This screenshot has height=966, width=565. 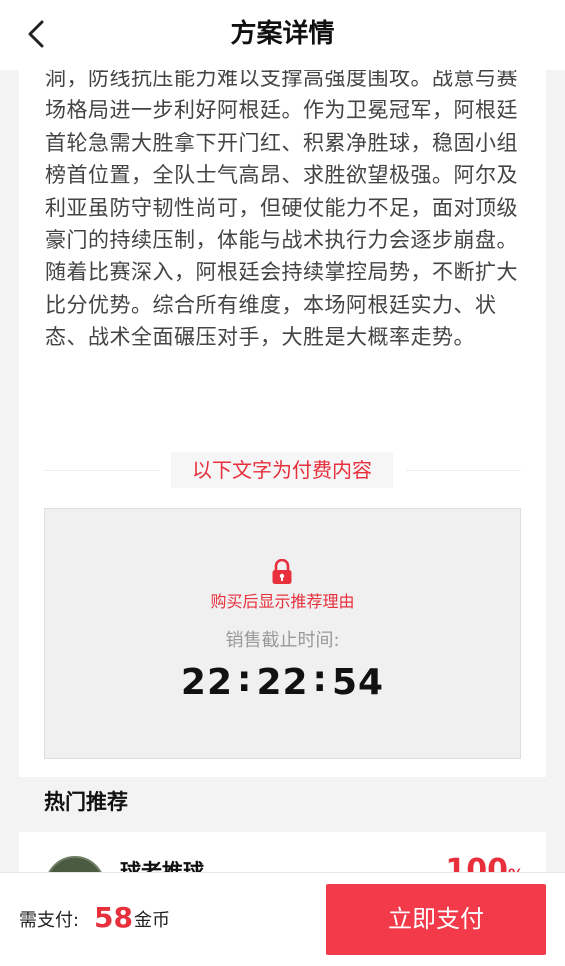 What do you see at coordinates (436, 919) in the screenshot?
I see `pay-now-button: 立即支付` at bounding box center [436, 919].